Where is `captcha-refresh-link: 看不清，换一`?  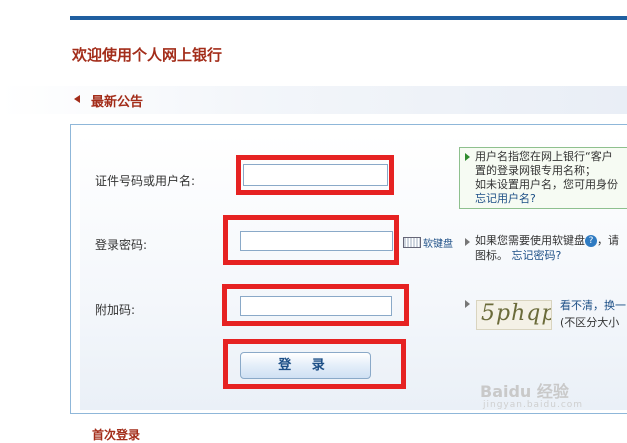
captcha-refresh-link: 看不清，换一 is located at coordinates (593, 306).